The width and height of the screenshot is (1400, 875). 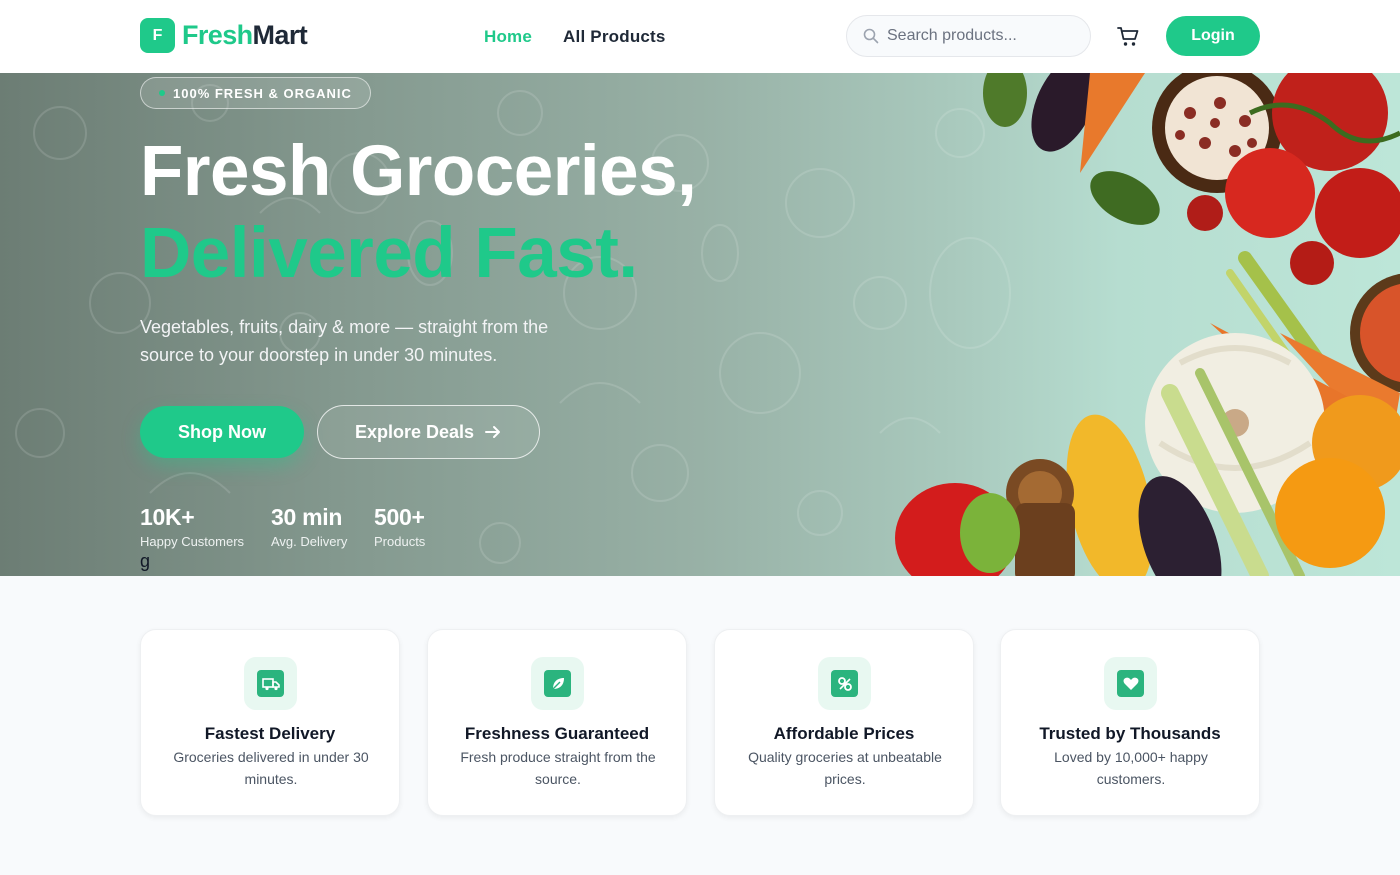 What do you see at coordinates (192, 541) in the screenshot?
I see `stat-label: Happy Customers` at bounding box center [192, 541].